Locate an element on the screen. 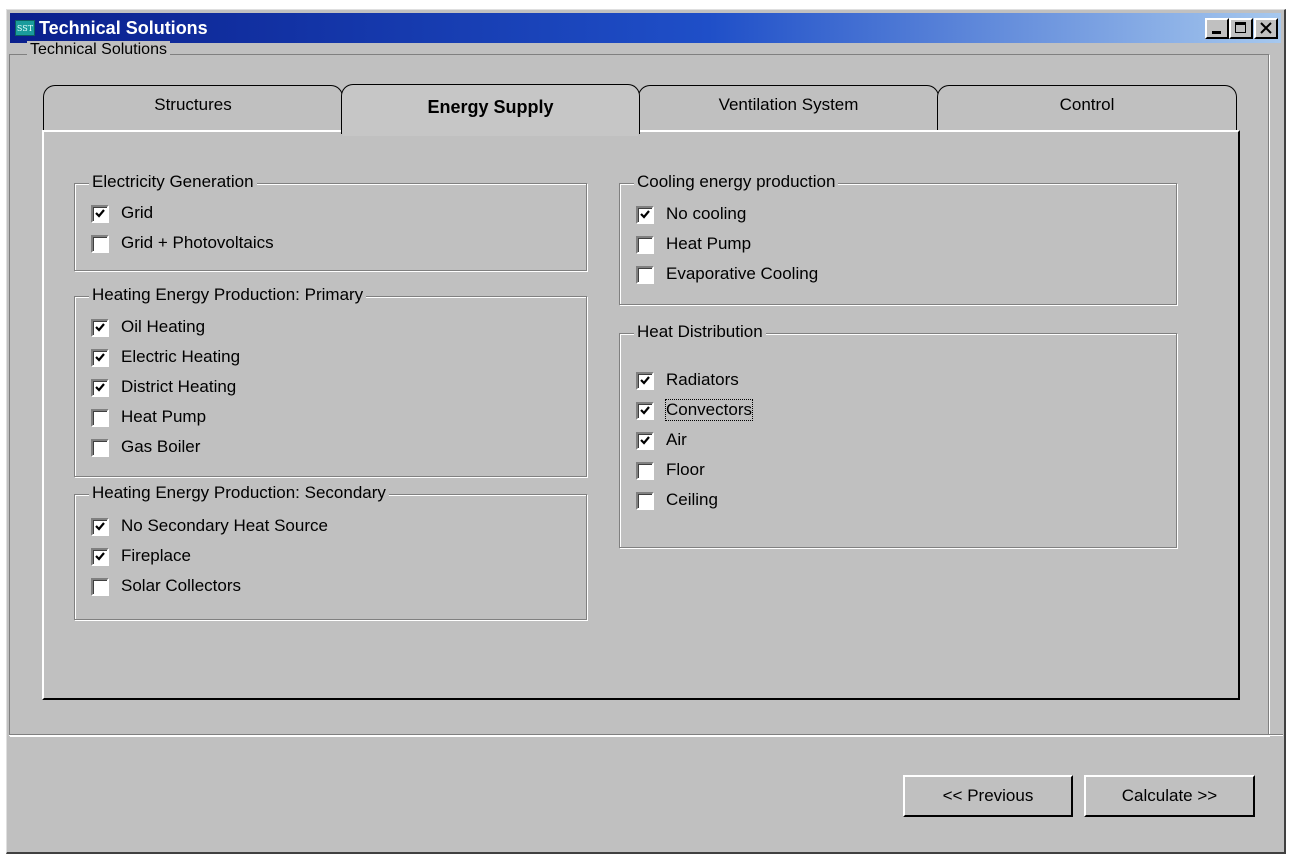  maximize-button is located at coordinates (1241, 28).